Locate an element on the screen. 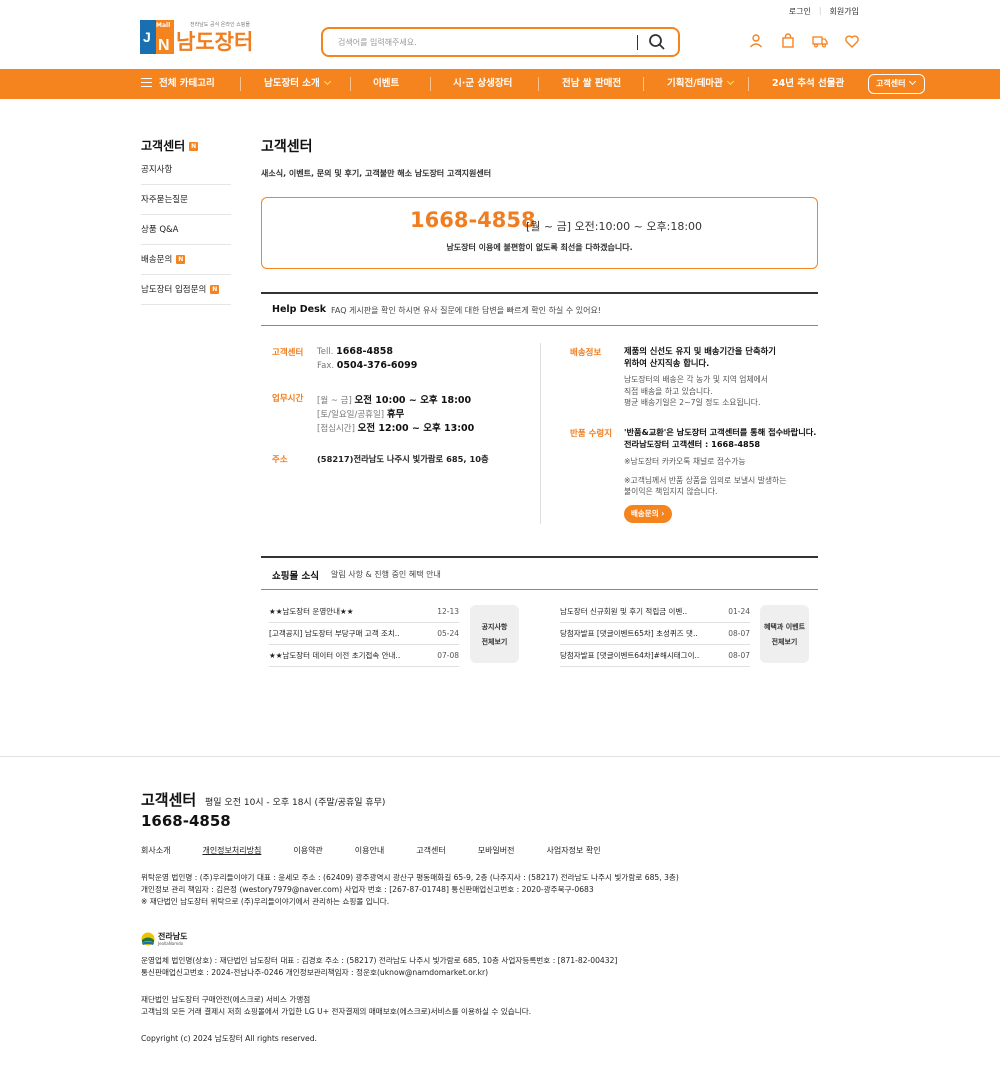  work3-label: [점심시간] is located at coordinates (336, 429).